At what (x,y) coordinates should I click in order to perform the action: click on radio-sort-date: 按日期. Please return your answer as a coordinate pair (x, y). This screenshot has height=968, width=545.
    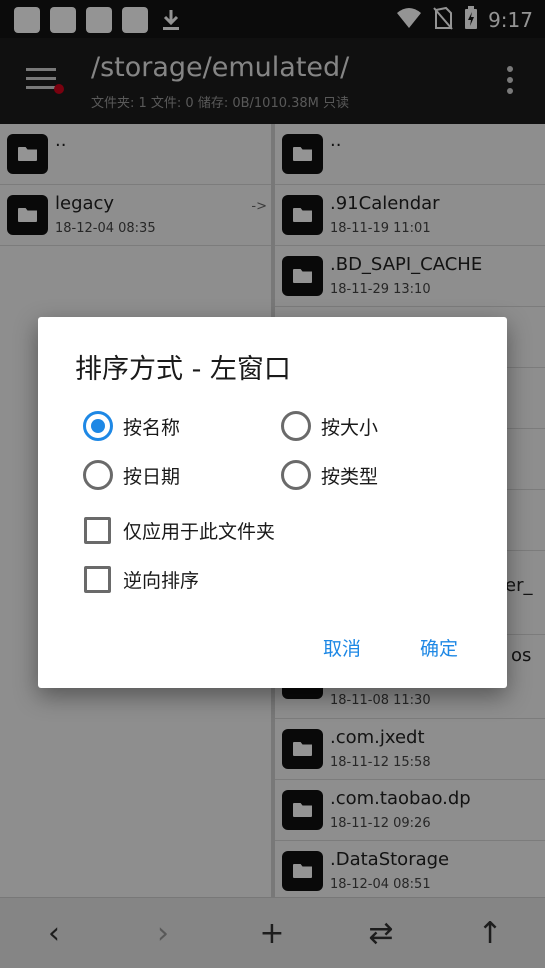
    Looking at the image, I should click on (131, 475).